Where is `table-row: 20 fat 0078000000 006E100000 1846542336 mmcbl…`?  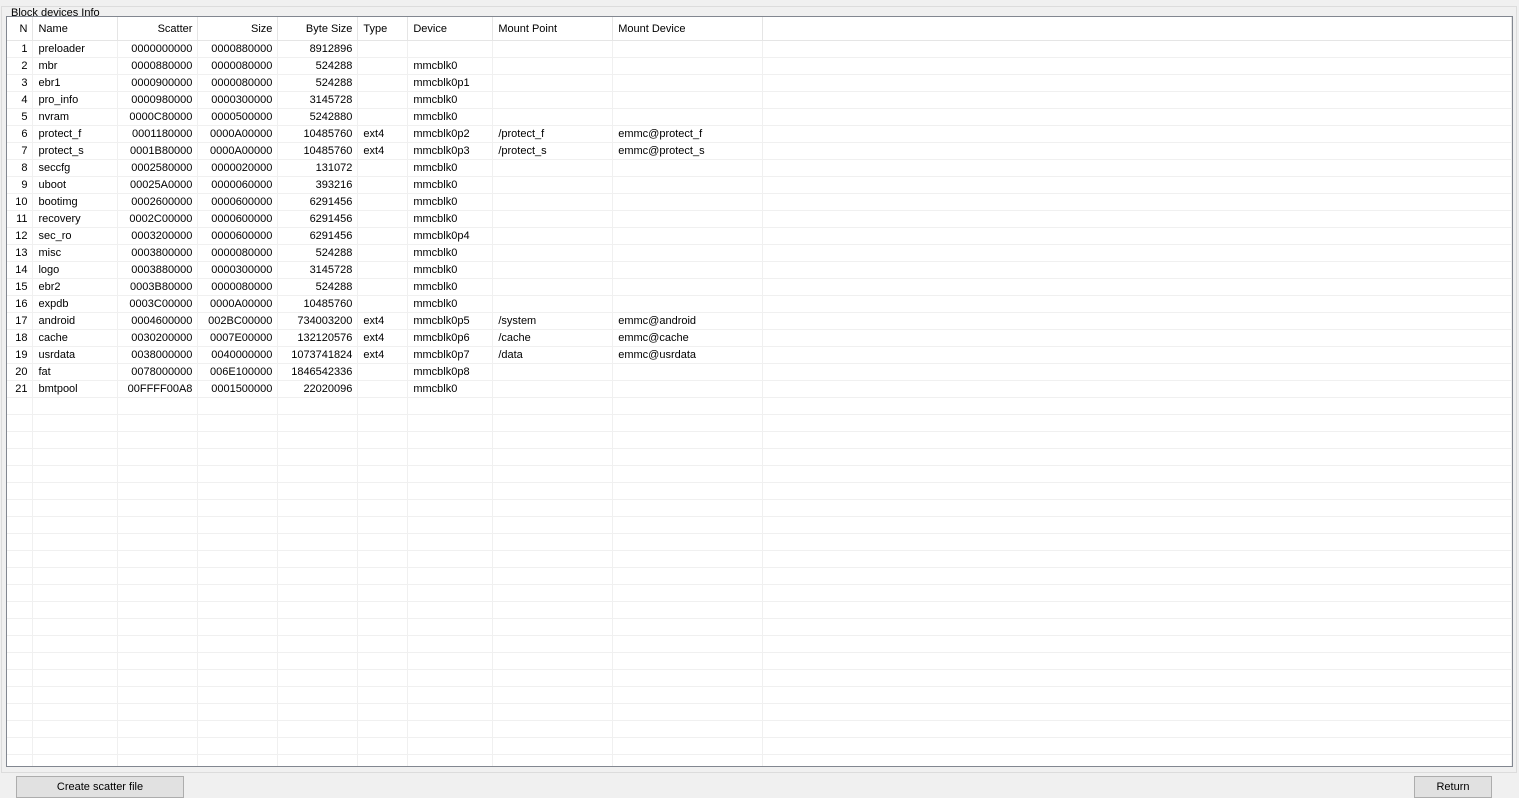
table-row: 20 fat 0078000000 006E100000 1846542336 mmcbl… is located at coordinates (759, 372).